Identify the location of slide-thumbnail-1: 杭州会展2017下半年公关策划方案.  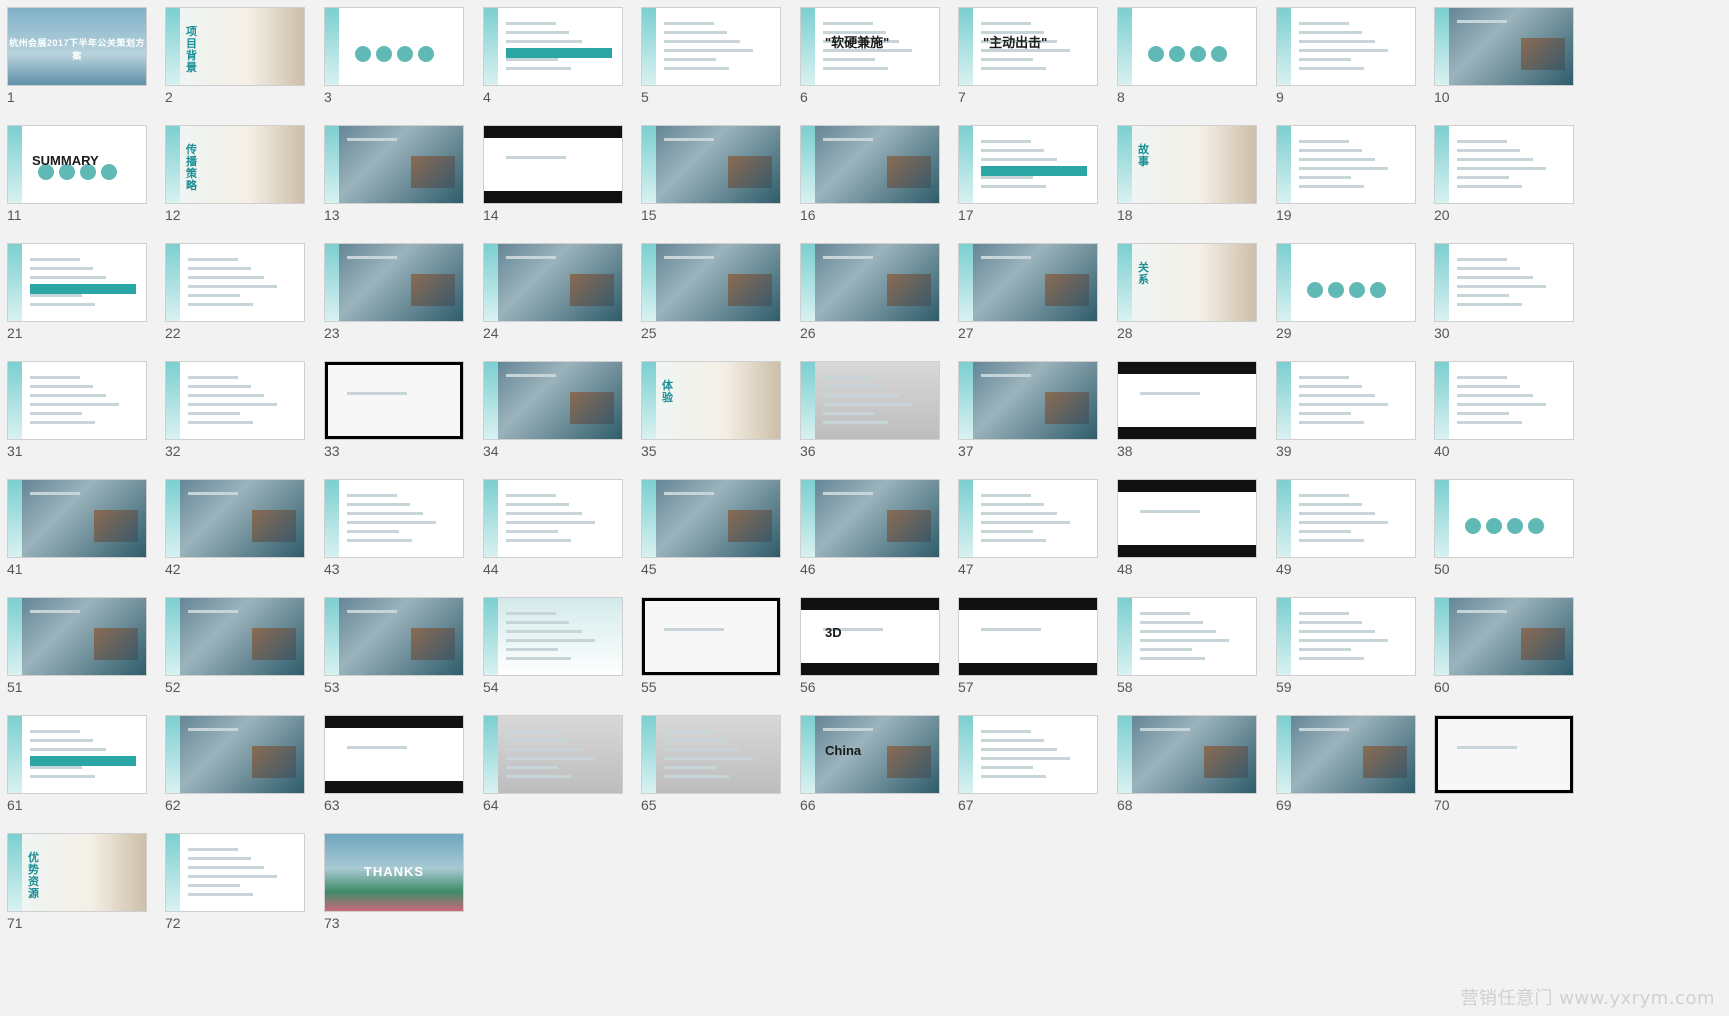
(77, 46).